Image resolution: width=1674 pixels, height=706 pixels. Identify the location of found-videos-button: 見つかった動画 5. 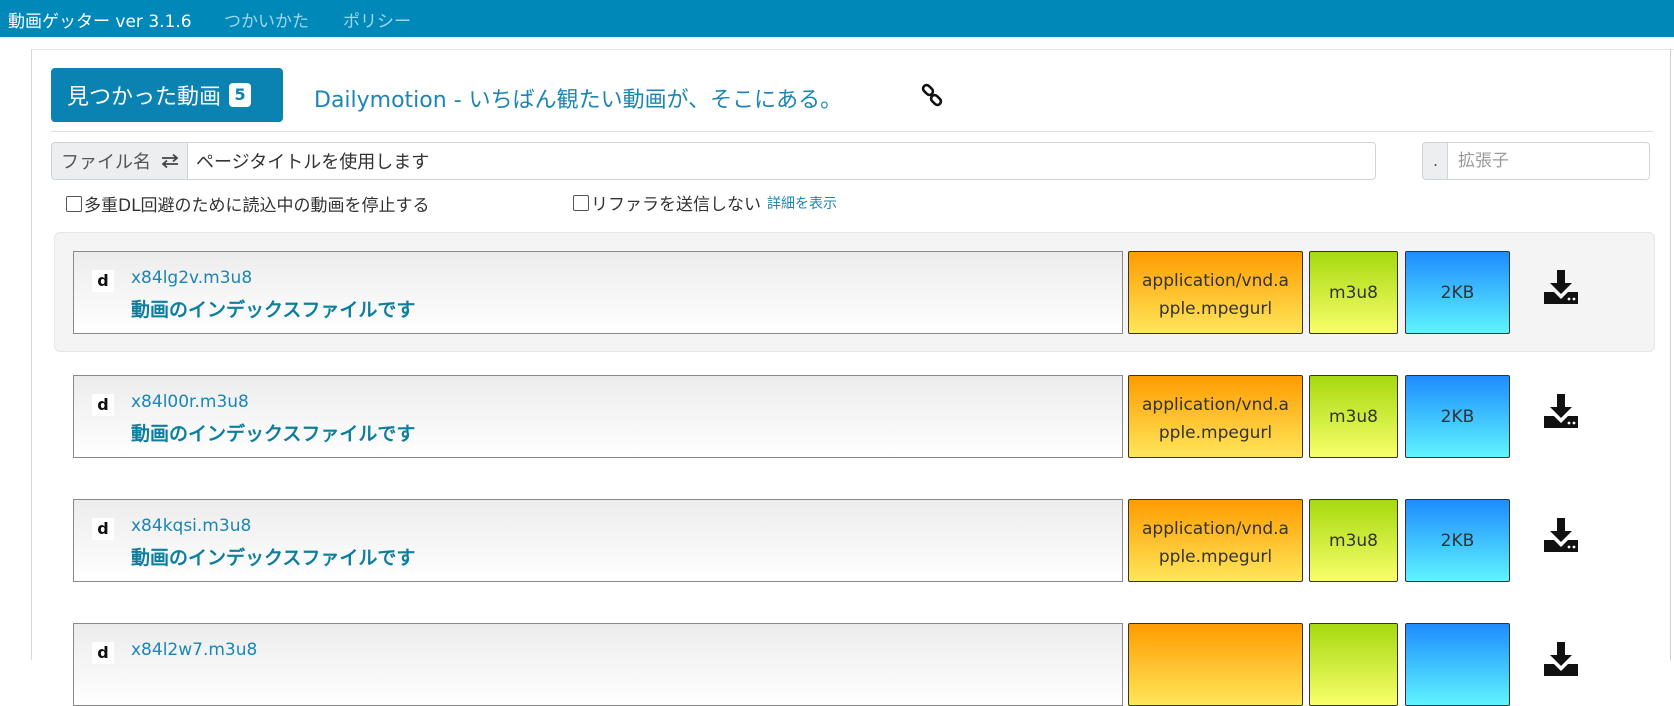
(167, 95).